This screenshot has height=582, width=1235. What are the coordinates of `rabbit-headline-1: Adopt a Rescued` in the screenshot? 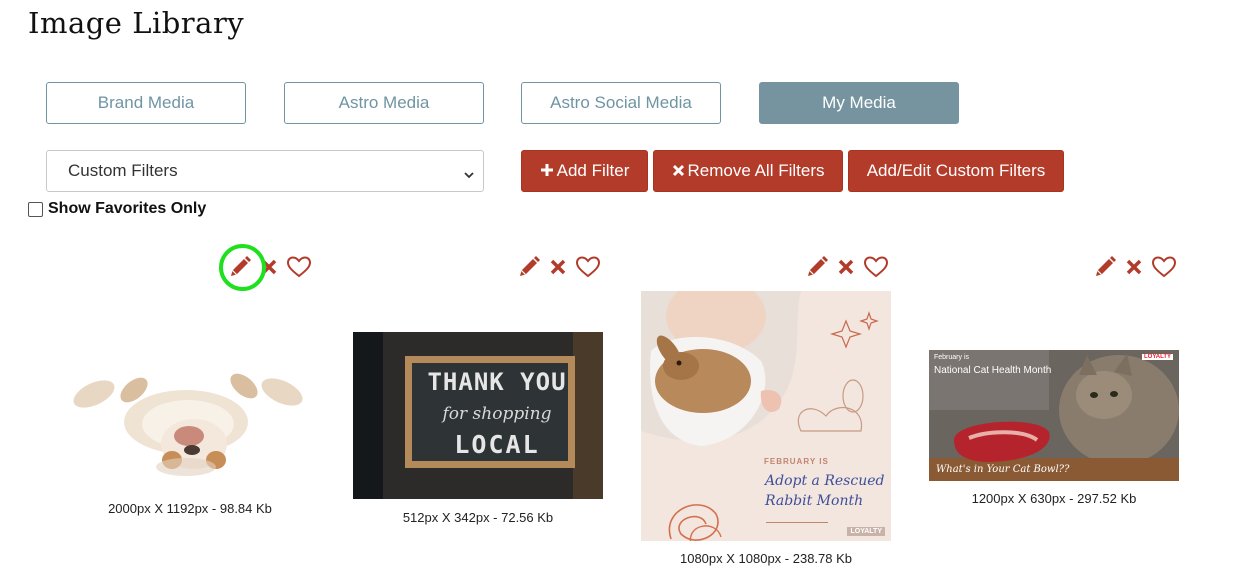 It's located at (825, 481).